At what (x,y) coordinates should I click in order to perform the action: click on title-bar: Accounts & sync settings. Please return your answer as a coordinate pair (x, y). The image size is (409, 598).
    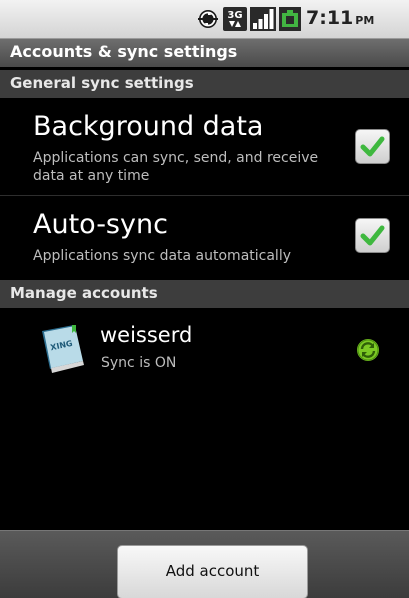
    Looking at the image, I should click on (204, 53).